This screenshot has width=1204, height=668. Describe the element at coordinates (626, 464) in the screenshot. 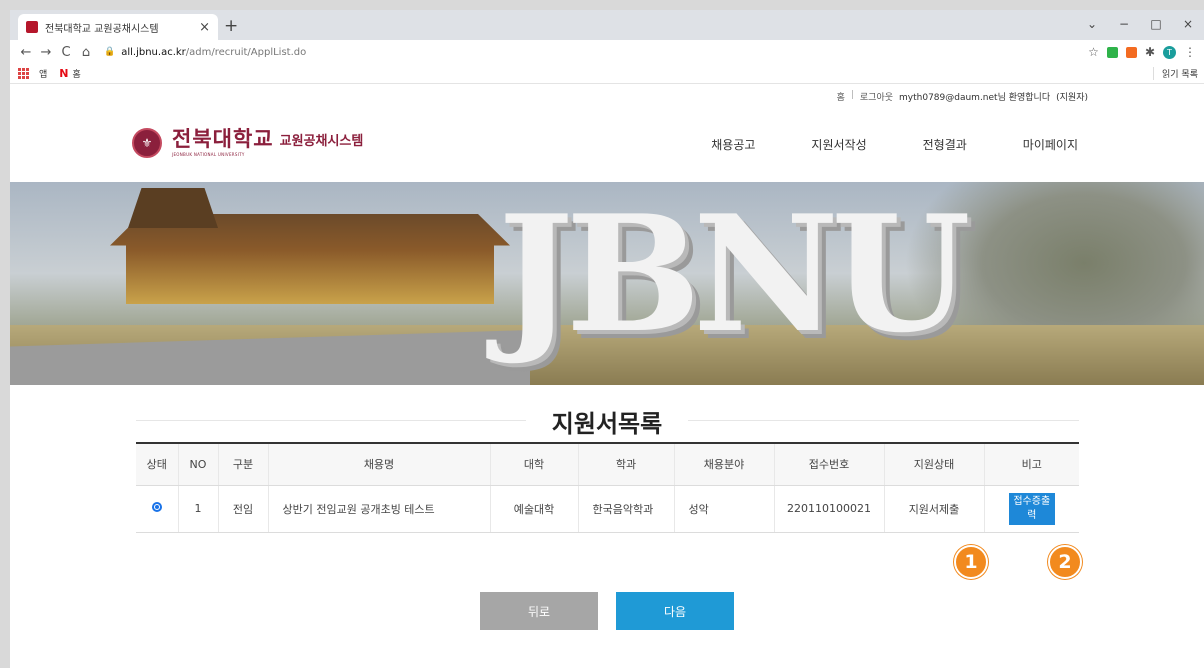

I see `header-department: 학과` at that location.